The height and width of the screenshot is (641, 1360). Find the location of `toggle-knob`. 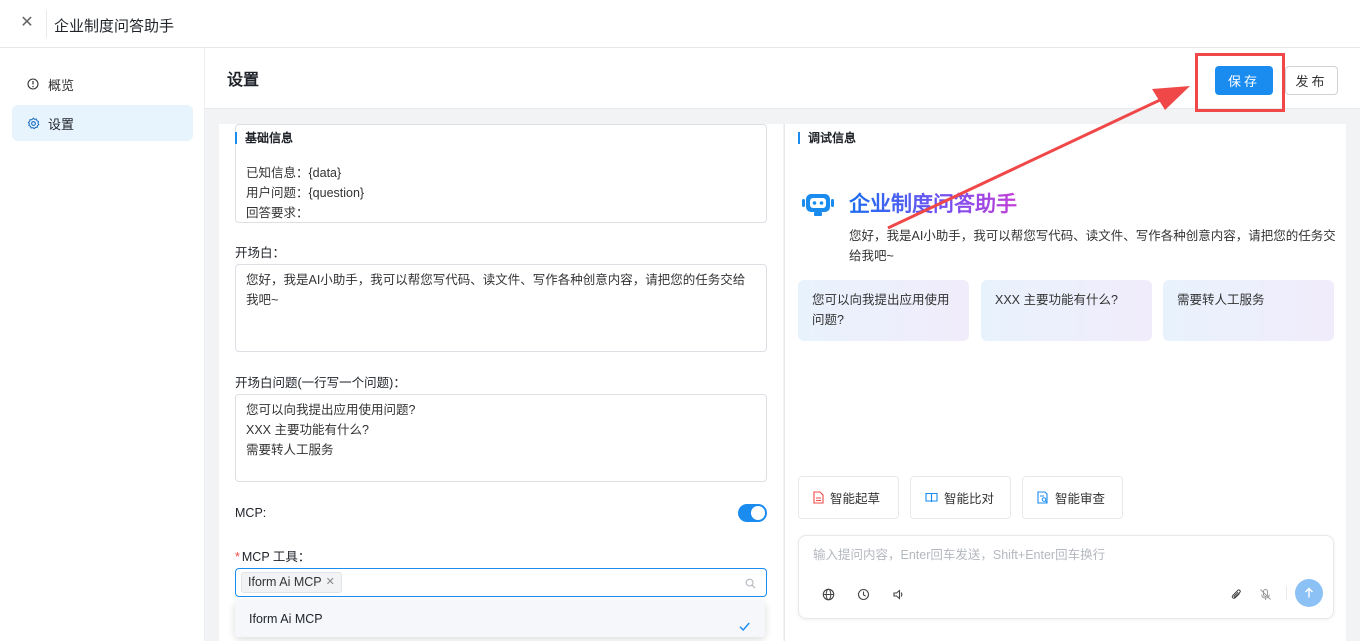

toggle-knob is located at coordinates (758, 513).